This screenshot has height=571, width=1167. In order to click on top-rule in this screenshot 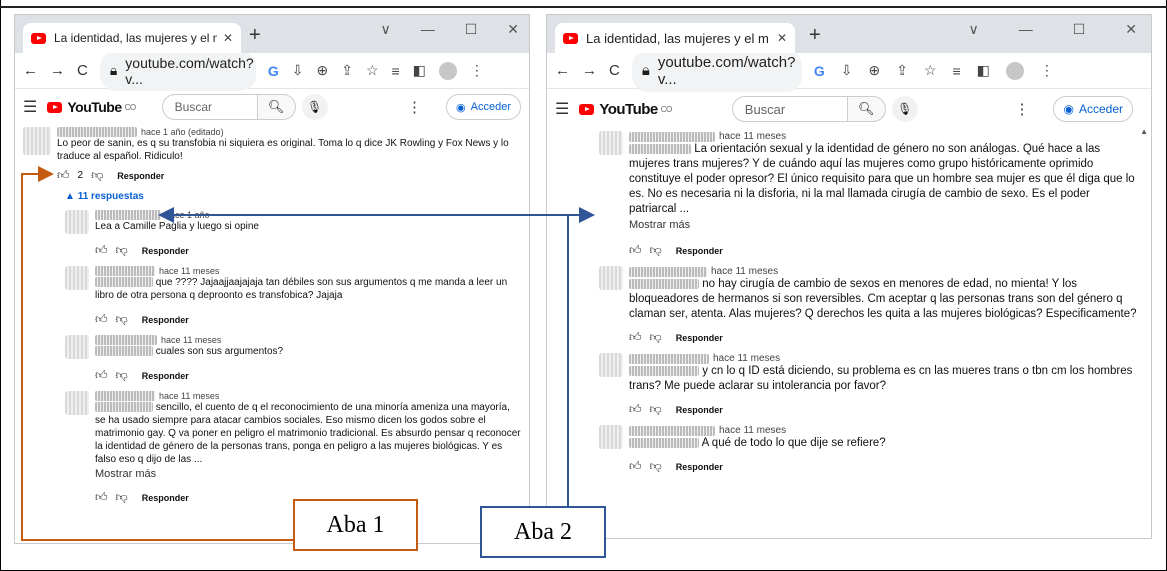, I will do `click(583, 7)`.